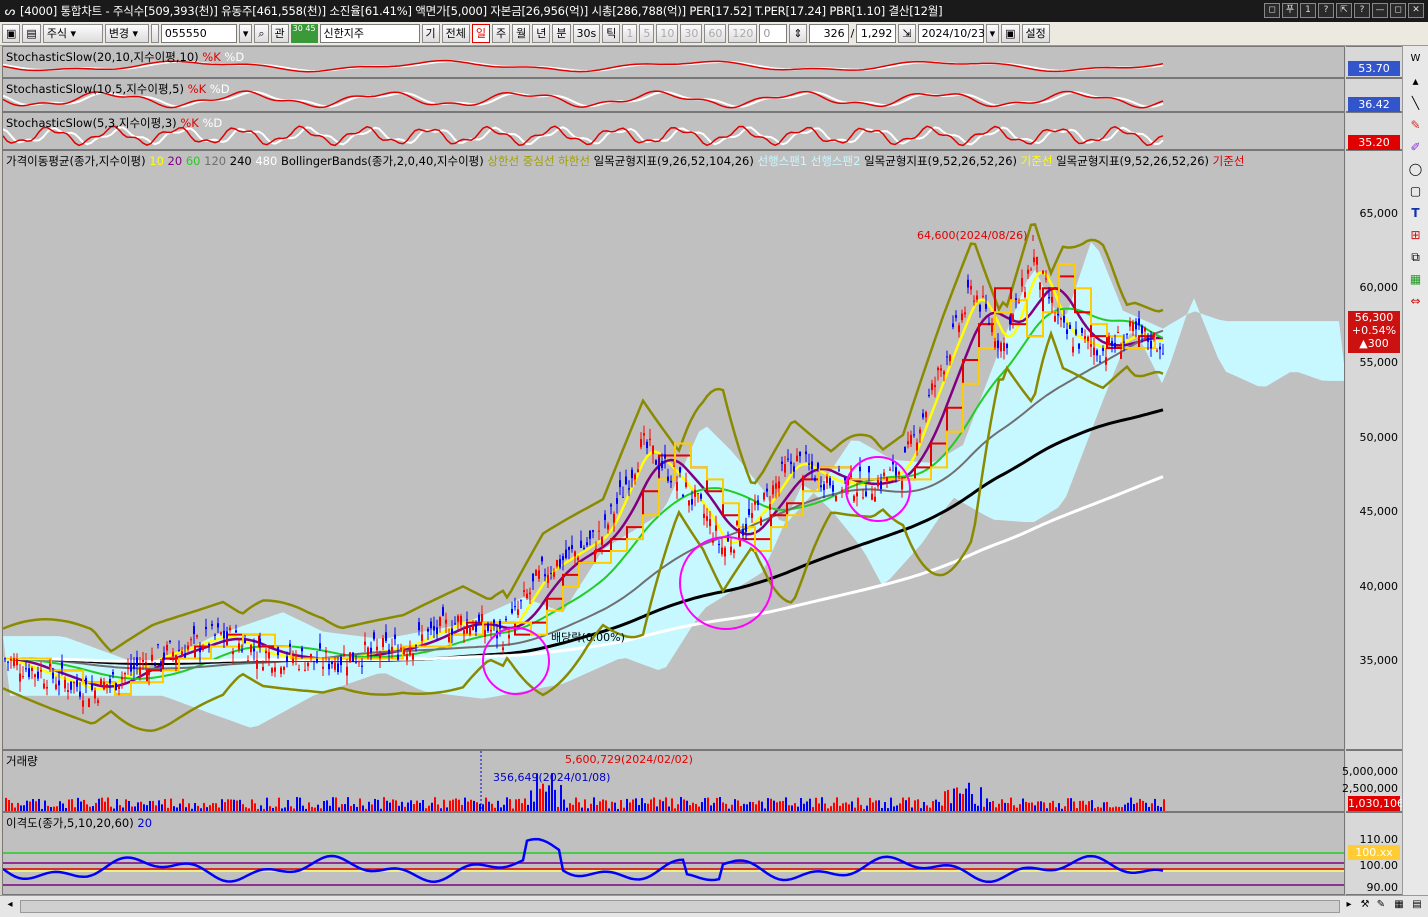 The image size is (1428, 917). I want to click on pin-icon: 푸, so click(1290, 10).